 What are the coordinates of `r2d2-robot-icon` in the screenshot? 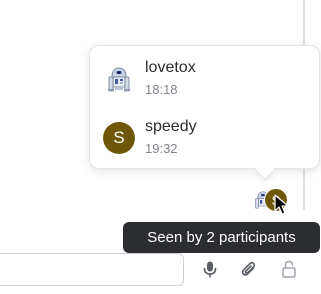 It's located at (119, 79).